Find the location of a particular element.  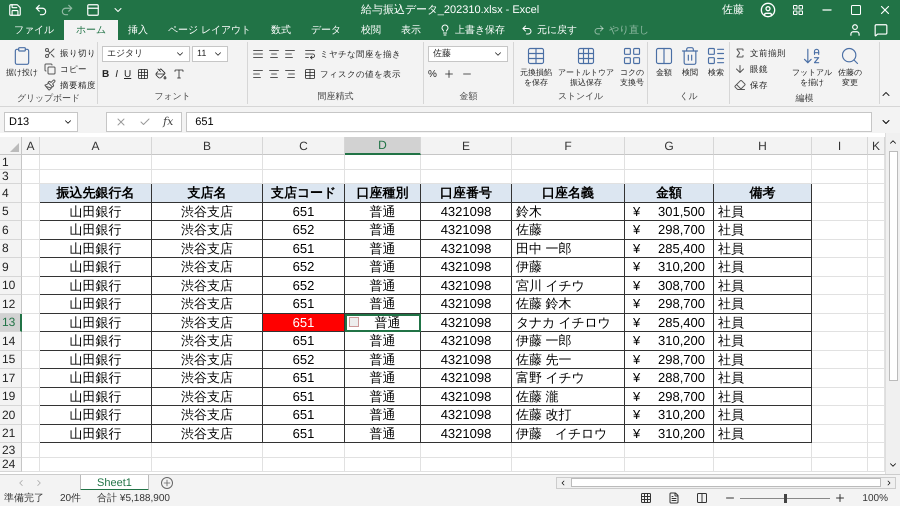

ribbon-large-button: 検閲 is located at coordinates (690, 62).